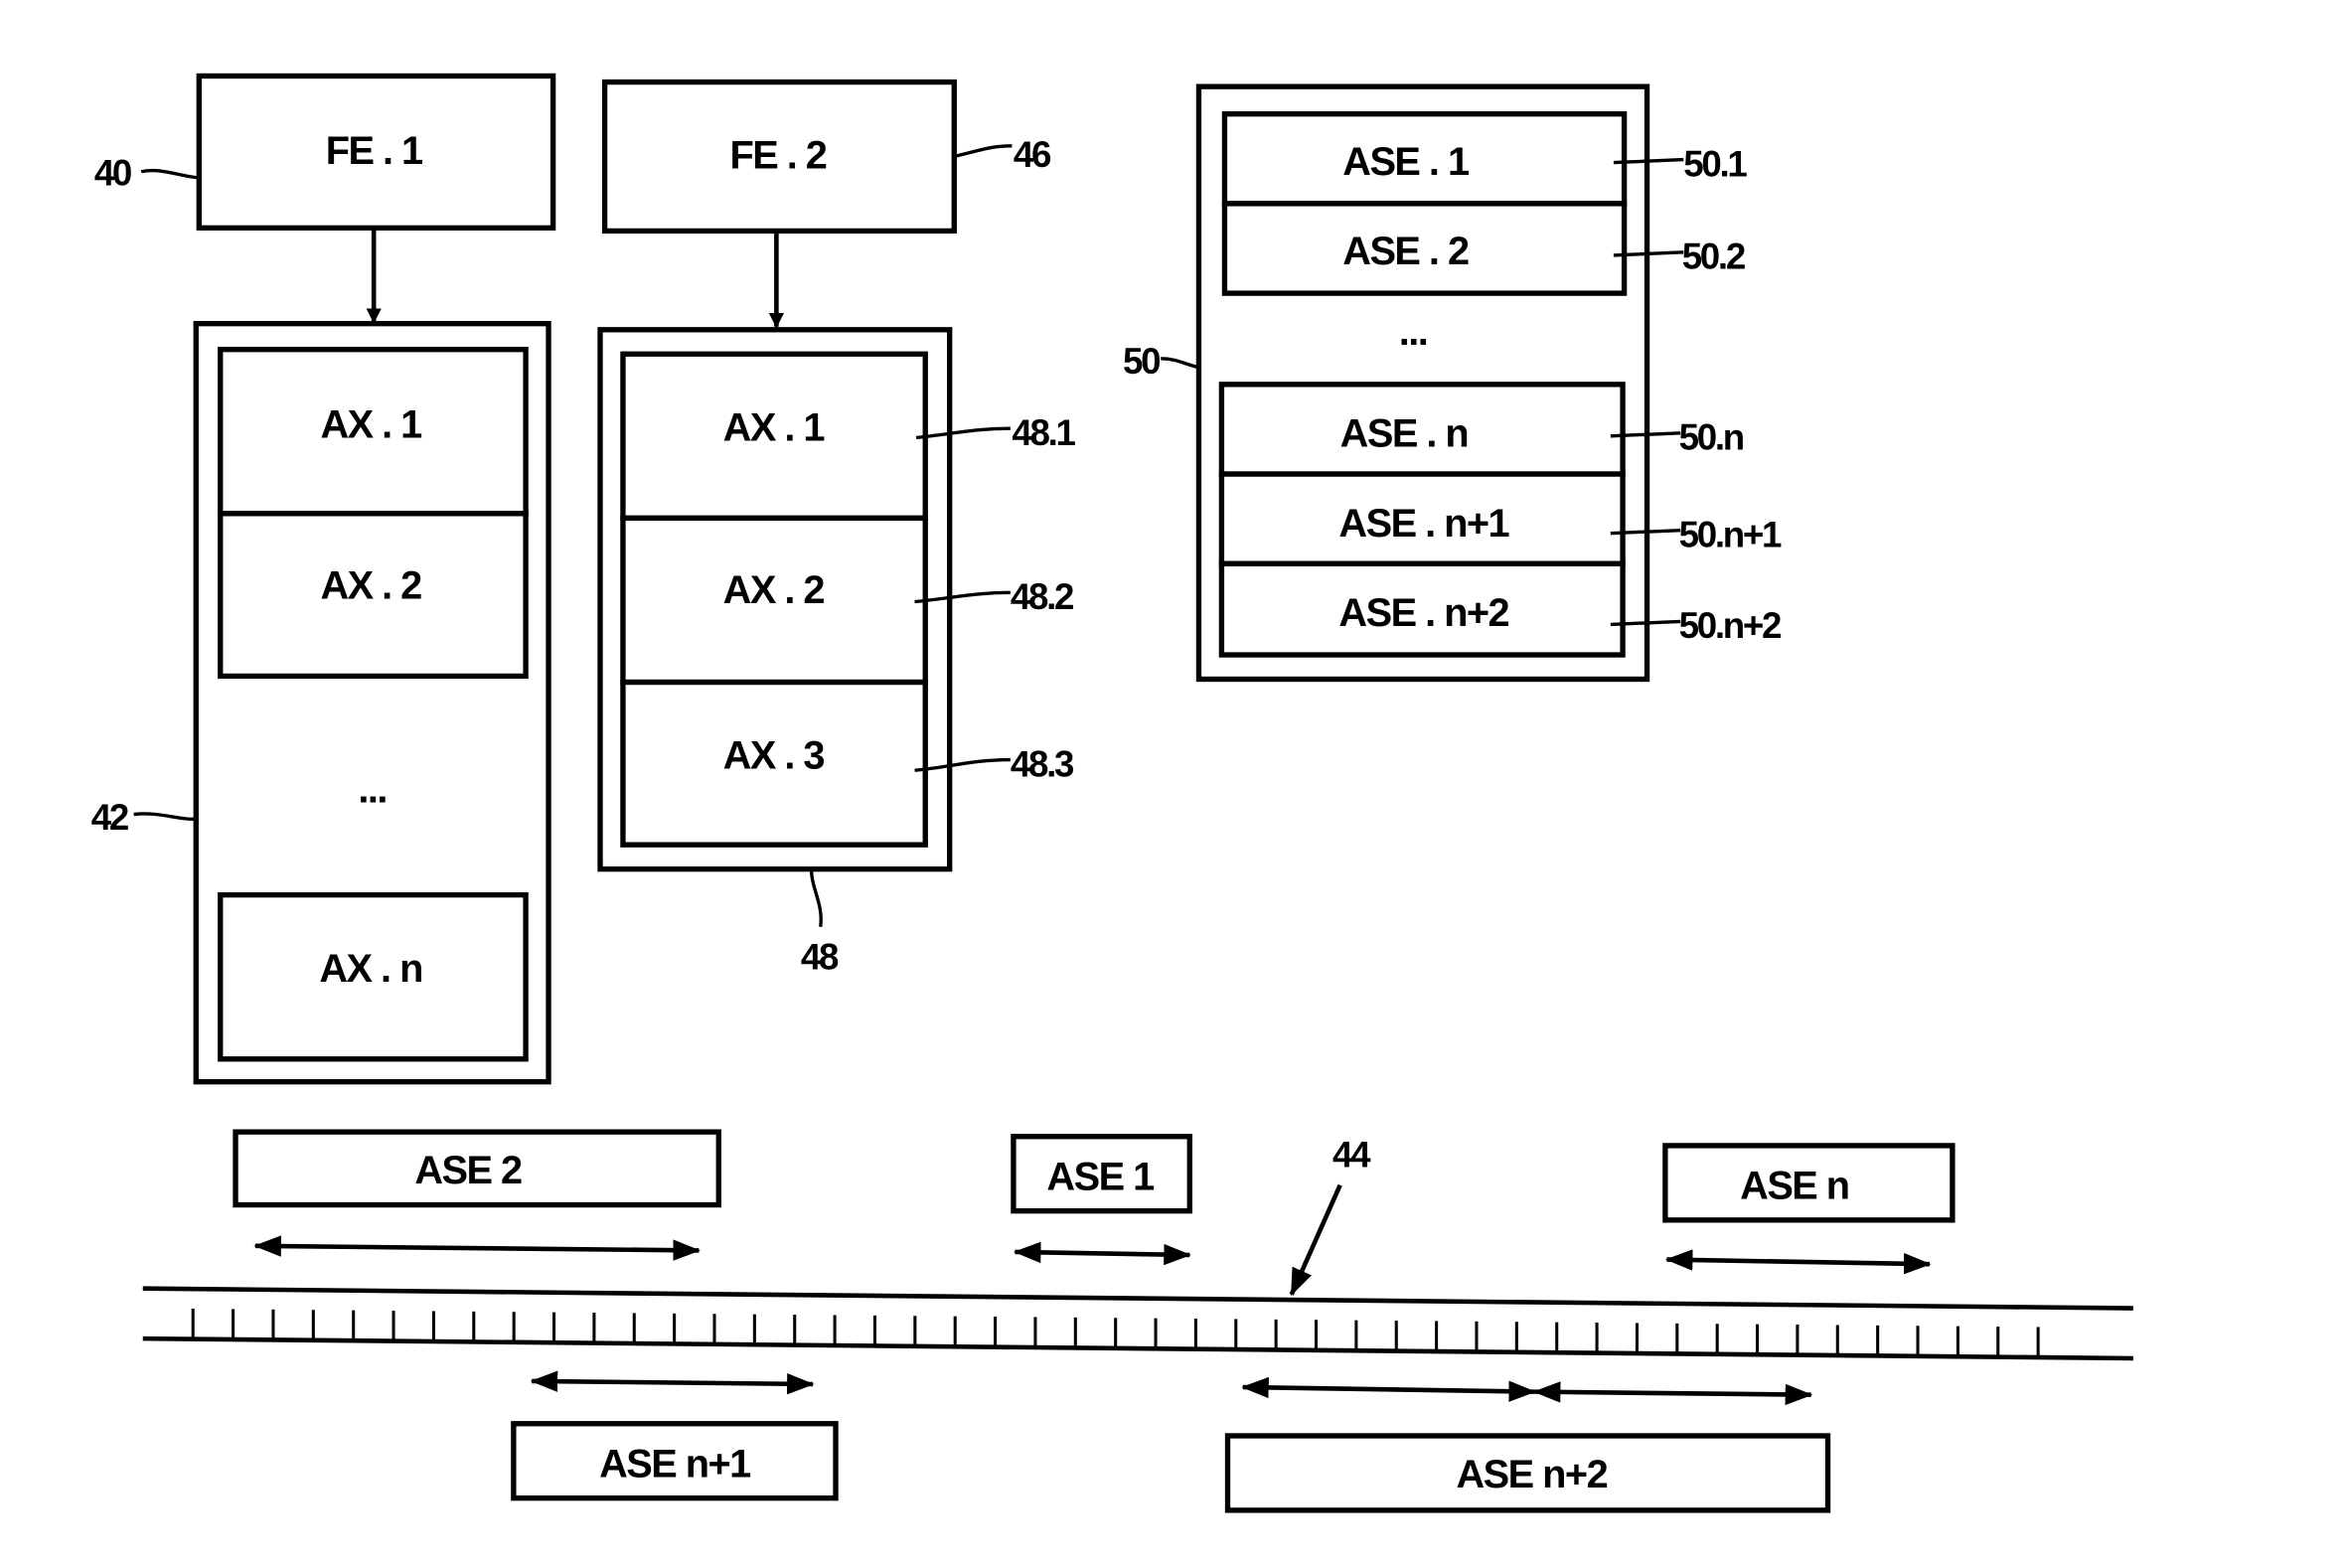 The height and width of the screenshot is (1568, 2349). Describe the element at coordinates (820, 958) in the screenshot. I see `ref-48-label: 48` at that location.